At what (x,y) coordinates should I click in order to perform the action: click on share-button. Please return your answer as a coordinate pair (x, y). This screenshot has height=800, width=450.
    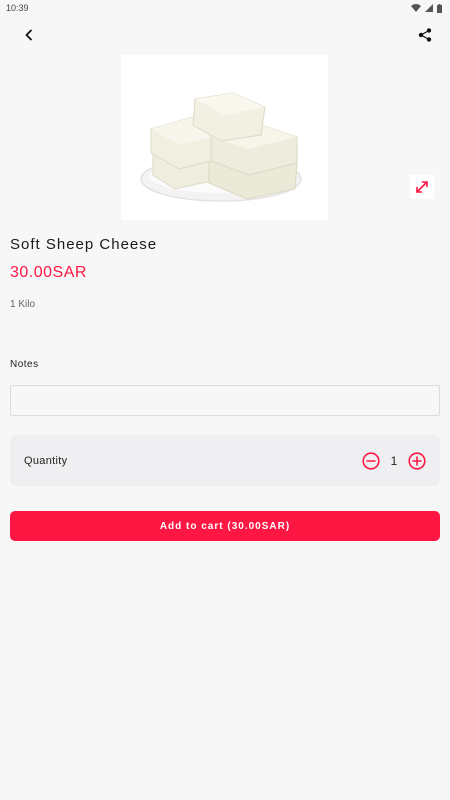
    Looking at the image, I should click on (425, 35).